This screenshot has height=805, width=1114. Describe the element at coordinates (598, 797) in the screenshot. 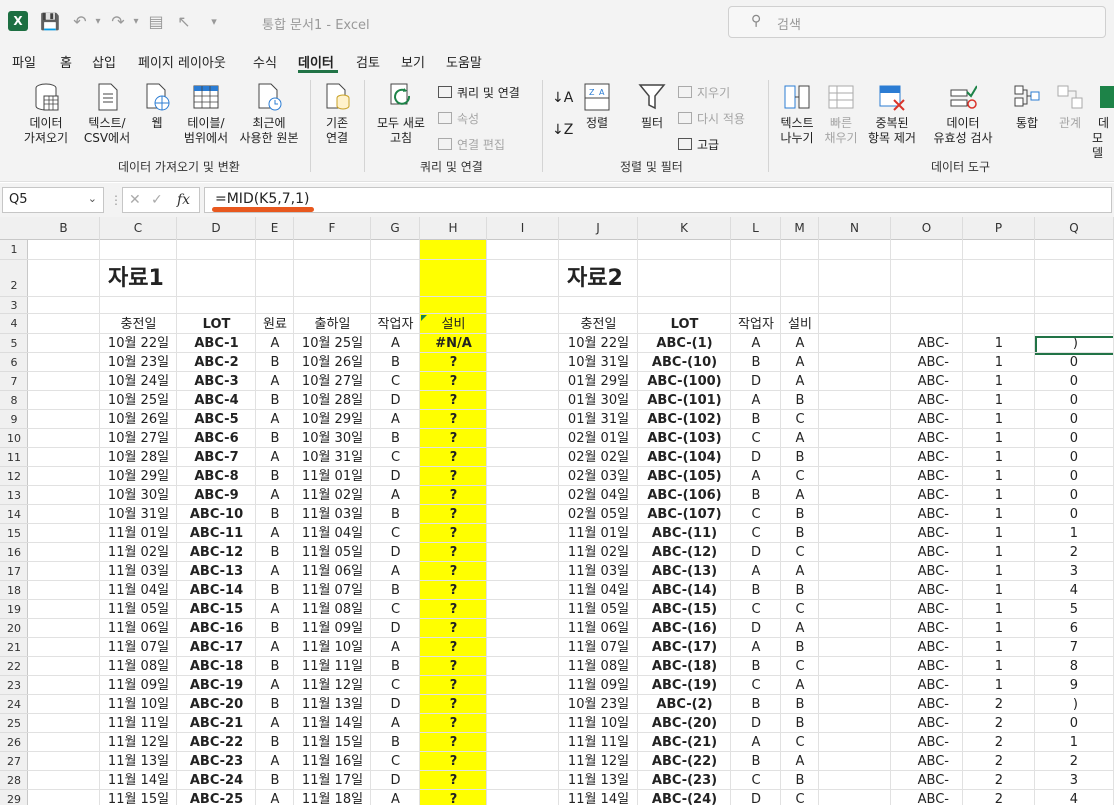

I see `table2-cell: 11월 14일` at that location.